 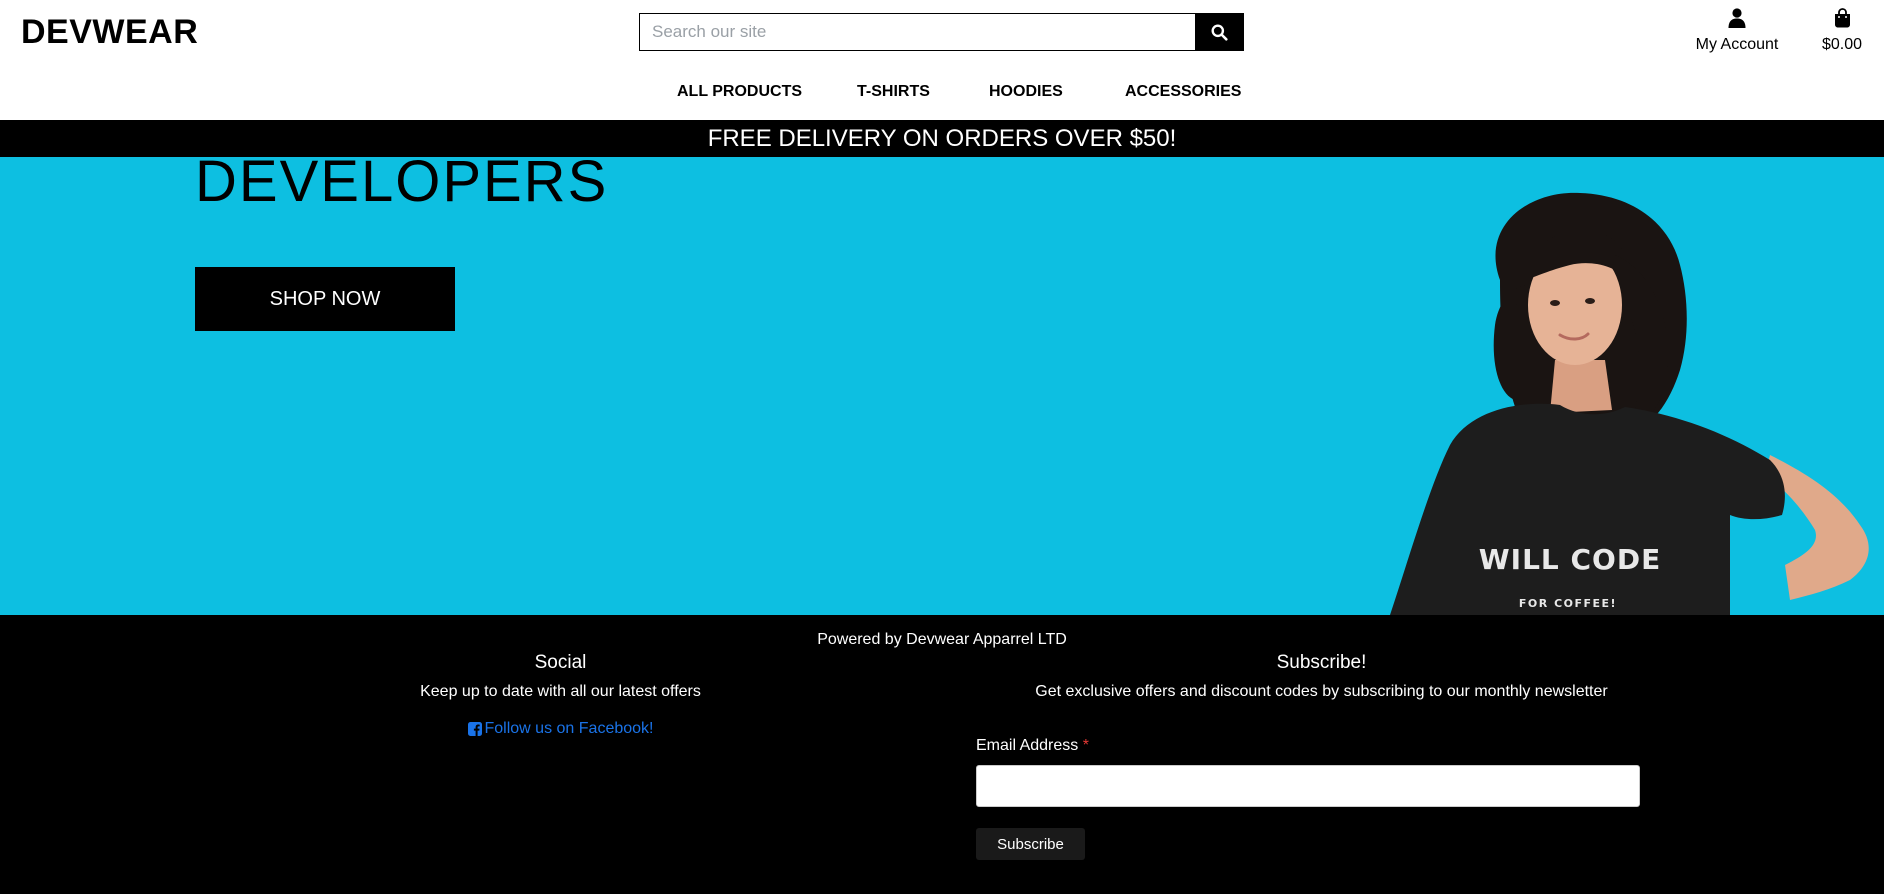 I want to click on my-account-label: My Account, so click(x=1737, y=44).